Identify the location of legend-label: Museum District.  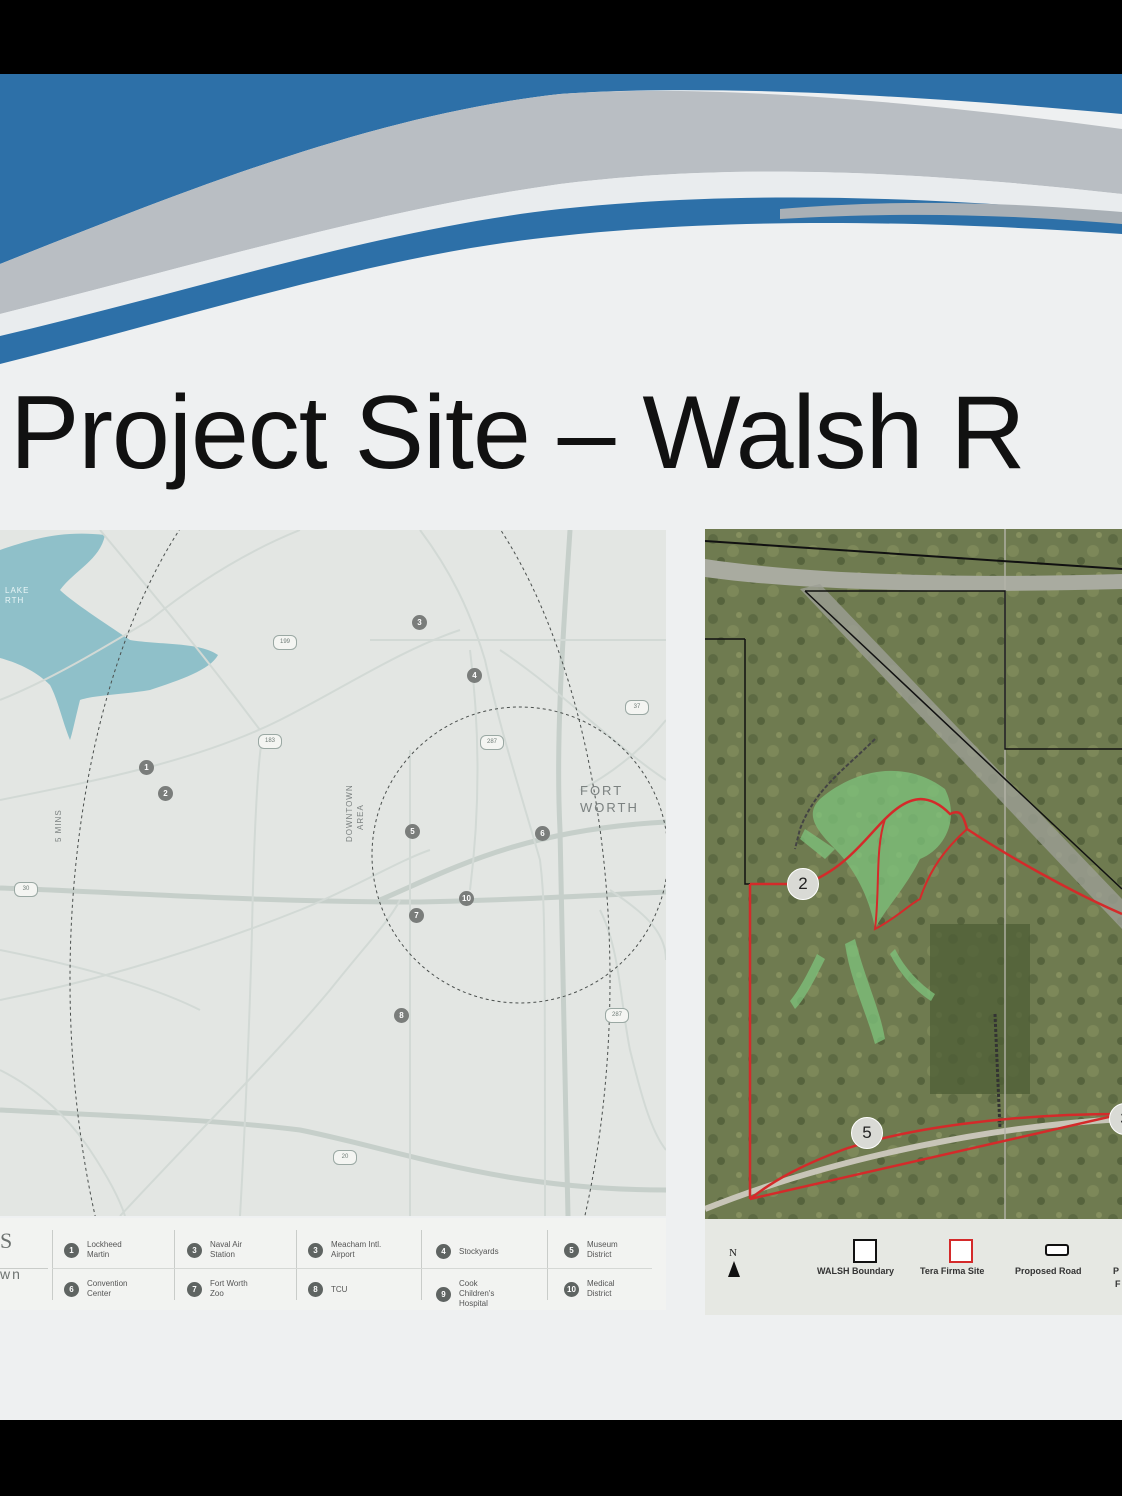
(602, 1249).